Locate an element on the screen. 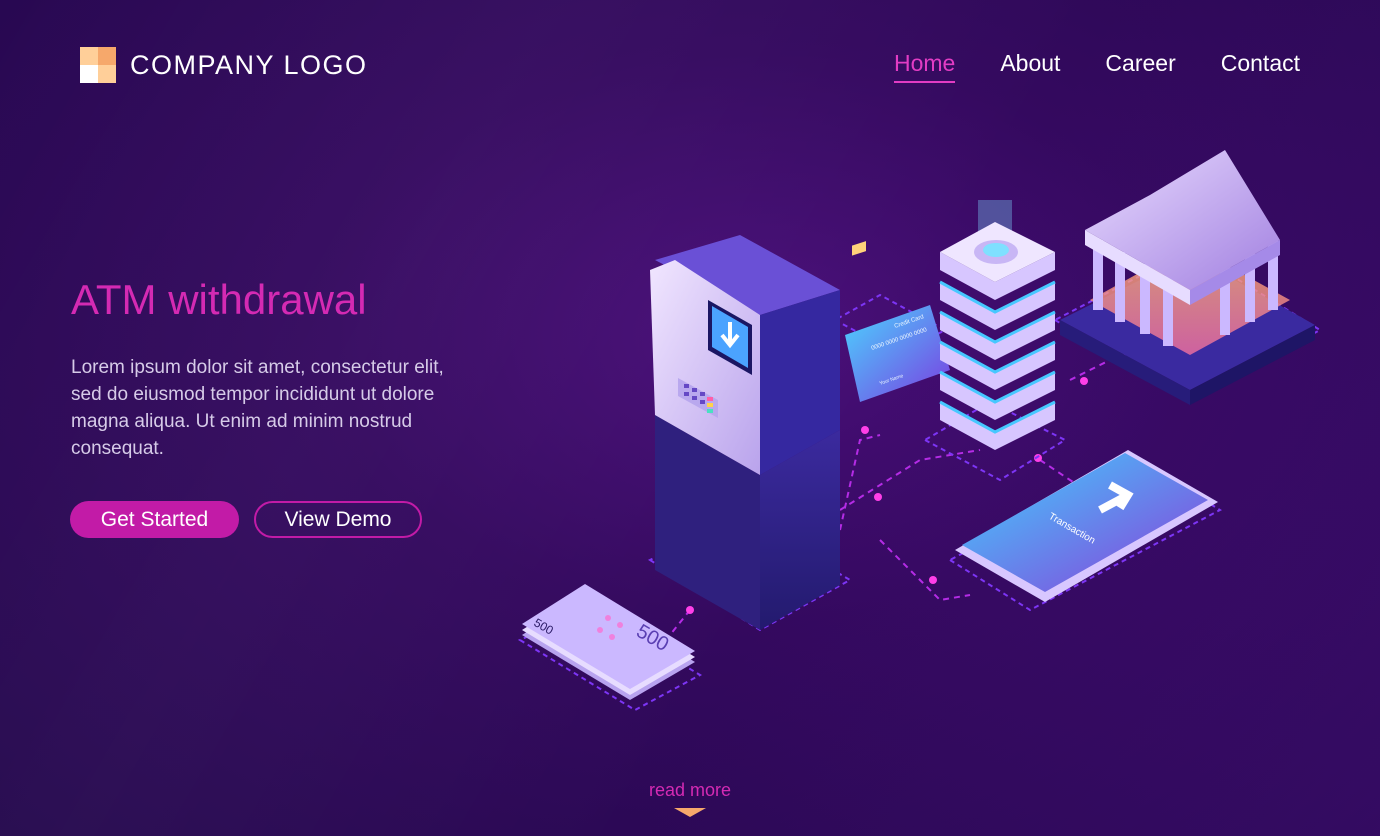 This screenshot has height=836, width=1380. company-logo: COMPANY LOGO is located at coordinates (224, 65).